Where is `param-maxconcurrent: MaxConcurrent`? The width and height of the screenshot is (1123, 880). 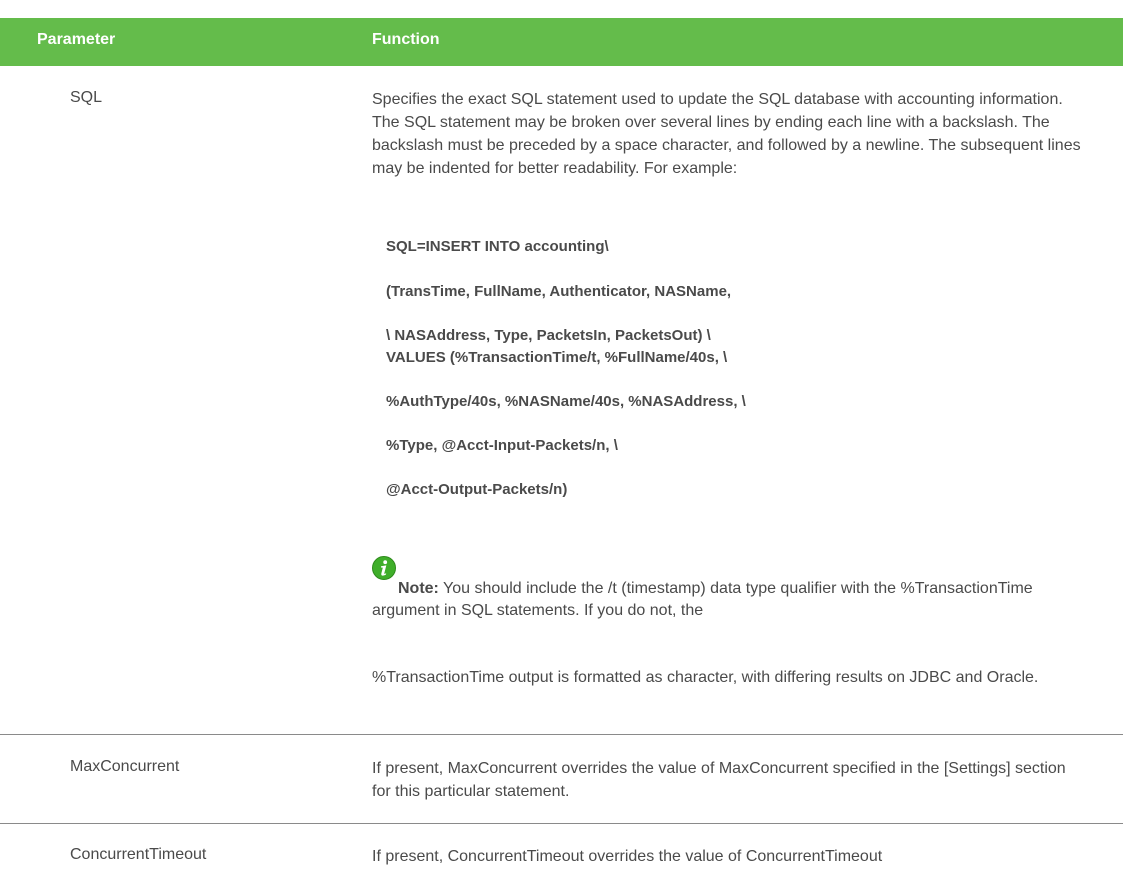
param-maxconcurrent: MaxConcurrent is located at coordinates (125, 766).